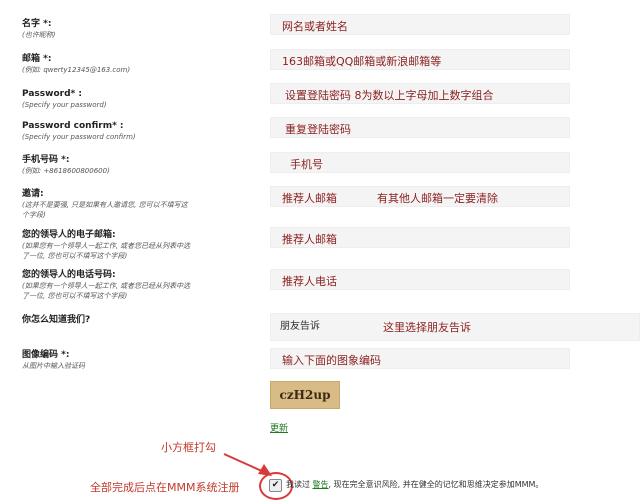 This screenshot has width=640, height=500. Describe the element at coordinates (69, 275) in the screenshot. I see `leader-phone-label: 您的领导人的电话号码:` at that location.